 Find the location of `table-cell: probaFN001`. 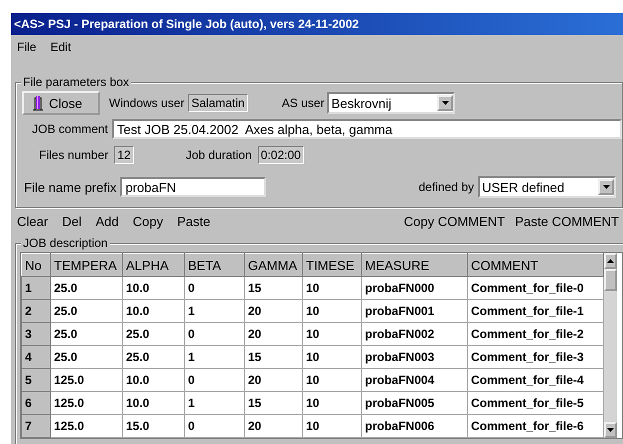

table-cell: probaFN001 is located at coordinates (415, 311).